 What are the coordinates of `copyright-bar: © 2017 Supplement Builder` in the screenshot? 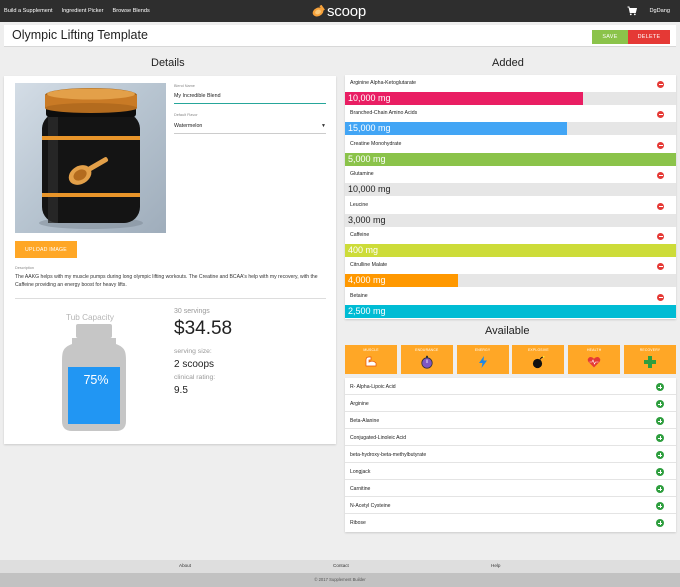 It's located at (340, 580).